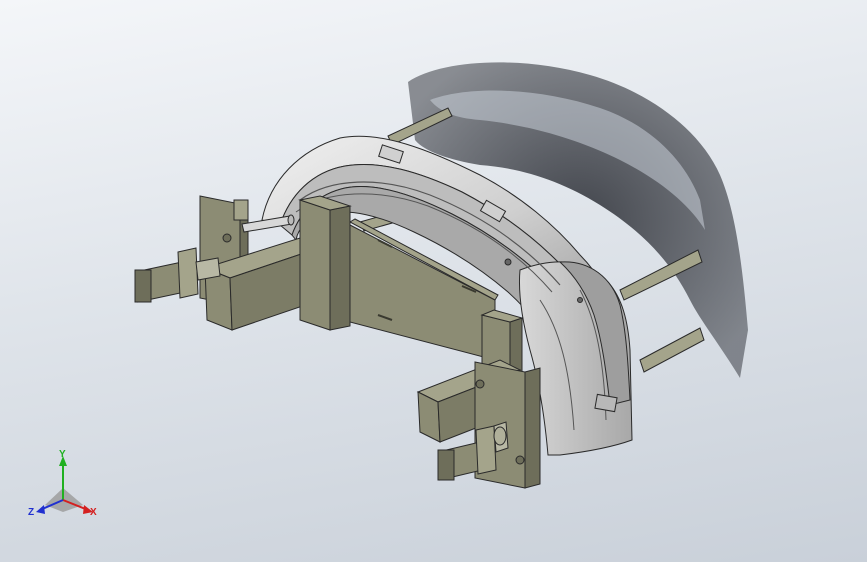 The width and height of the screenshot is (867, 562). What do you see at coordinates (62, 483) in the screenshot?
I see `view-triad: Y X Z` at bounding box center [62, 483].